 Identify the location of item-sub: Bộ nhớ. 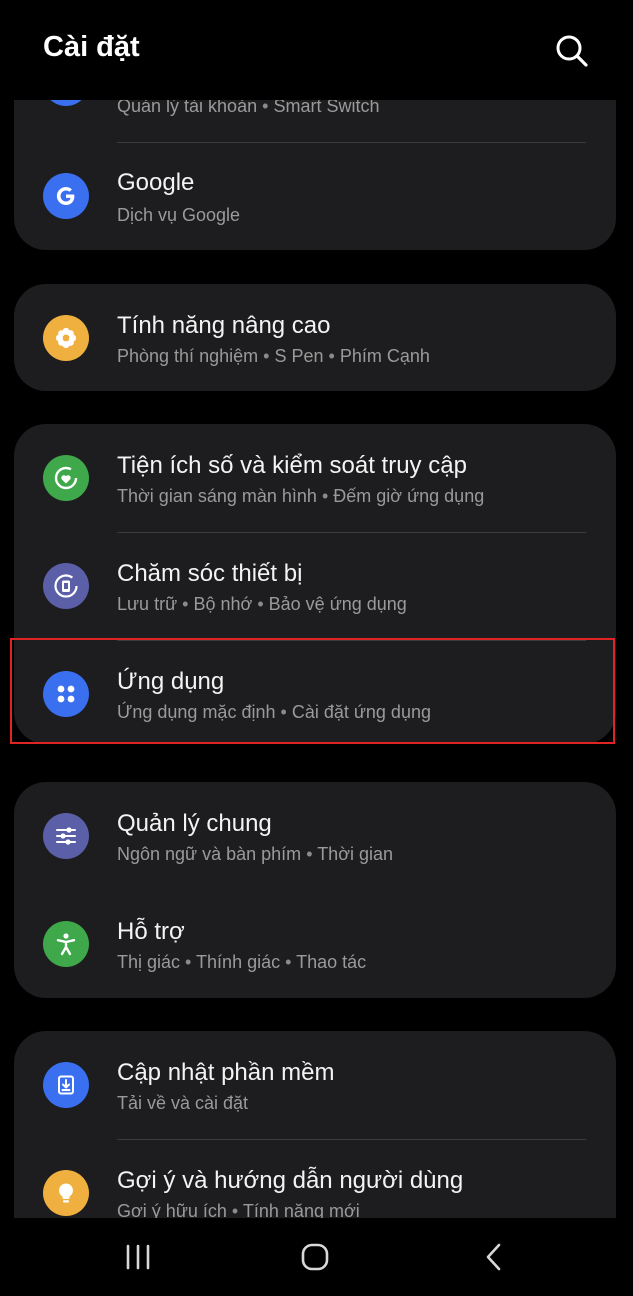
(223, 604).